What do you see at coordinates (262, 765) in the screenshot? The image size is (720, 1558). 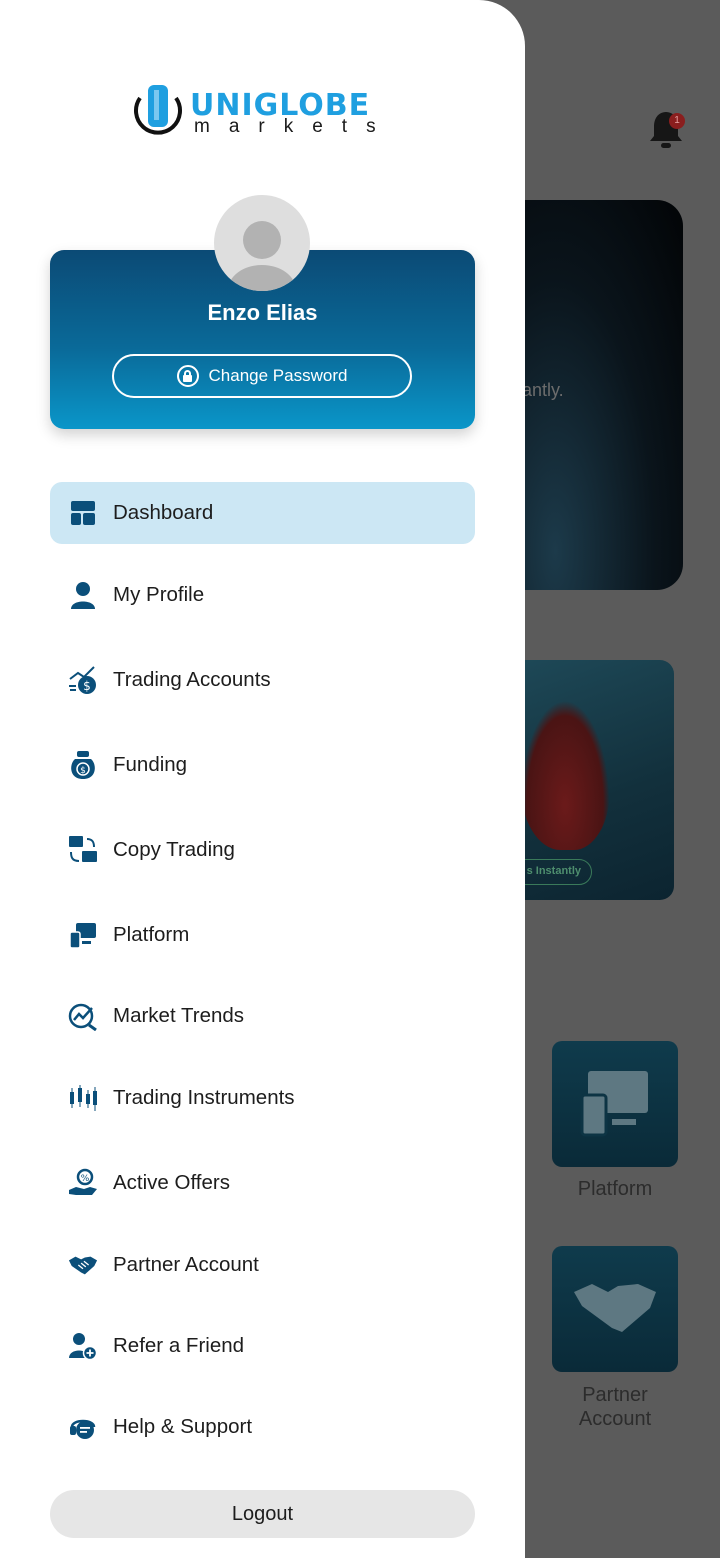 I see `menu-item-funding: $ Funding` at bounding box center [262, 765].